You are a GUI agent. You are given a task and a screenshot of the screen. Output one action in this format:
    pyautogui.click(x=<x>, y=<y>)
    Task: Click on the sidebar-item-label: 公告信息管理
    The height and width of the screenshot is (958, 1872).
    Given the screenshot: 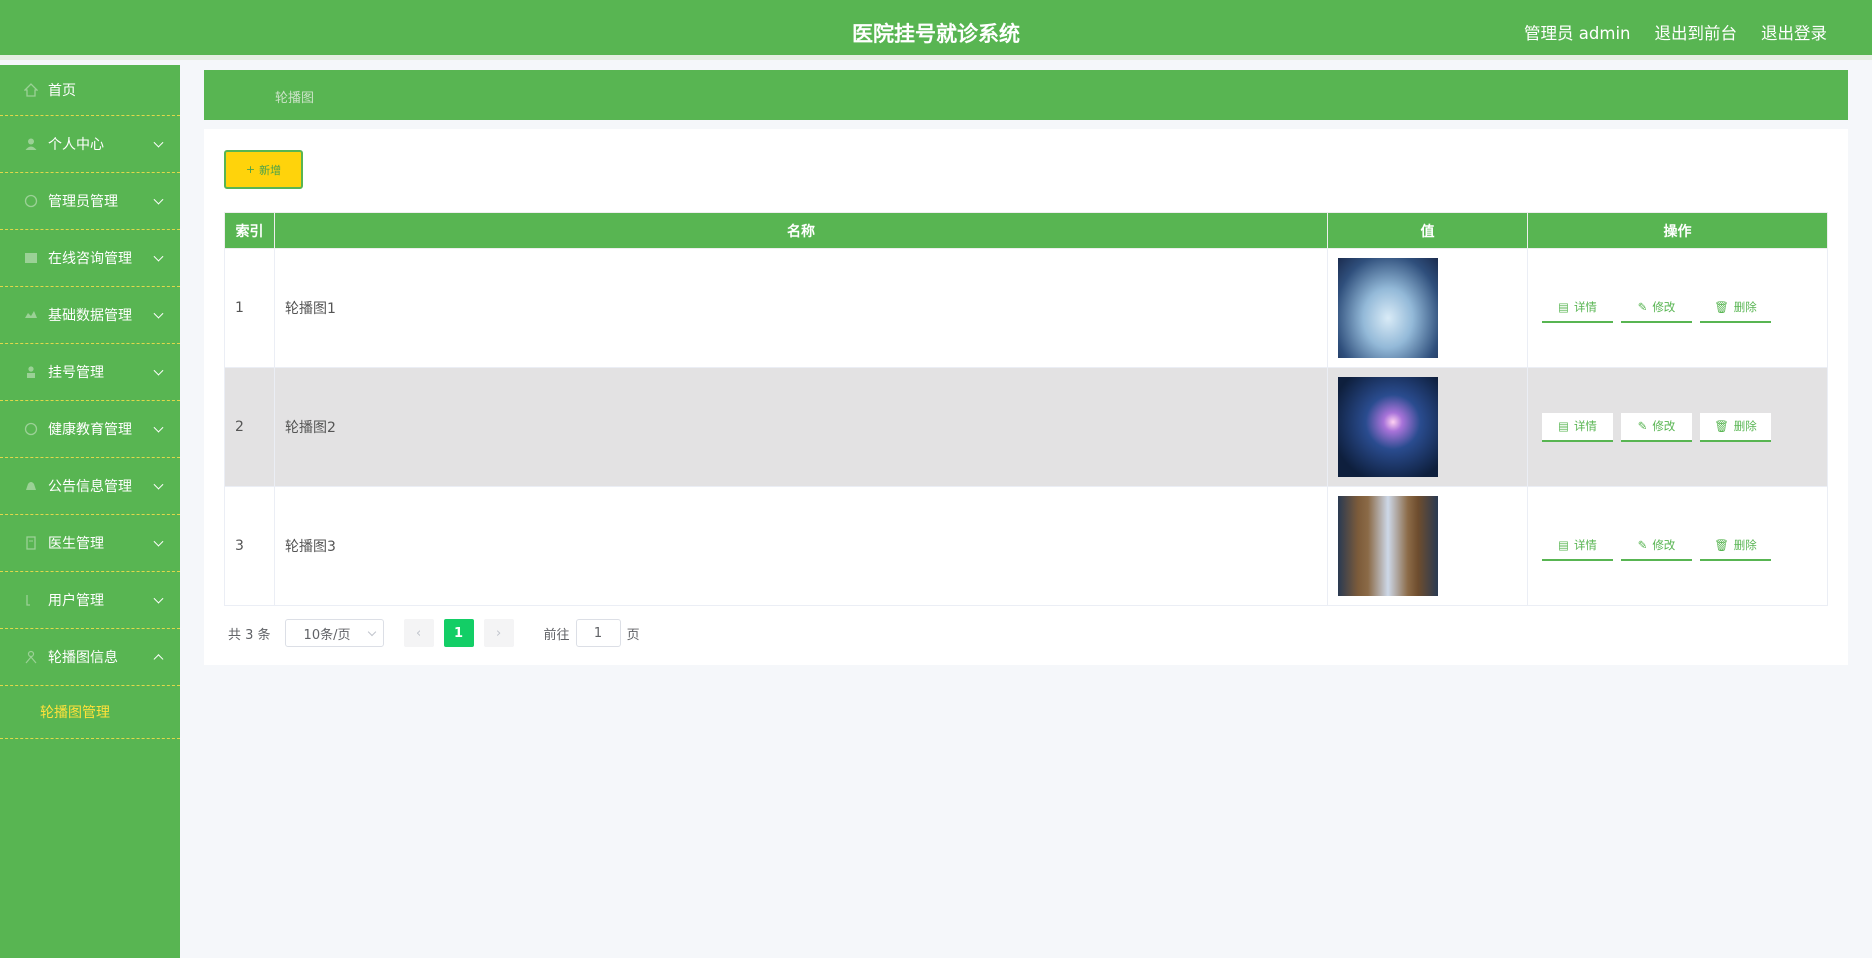 What is the action you would take?
    pyautogui.click(x=90, y=487)
    